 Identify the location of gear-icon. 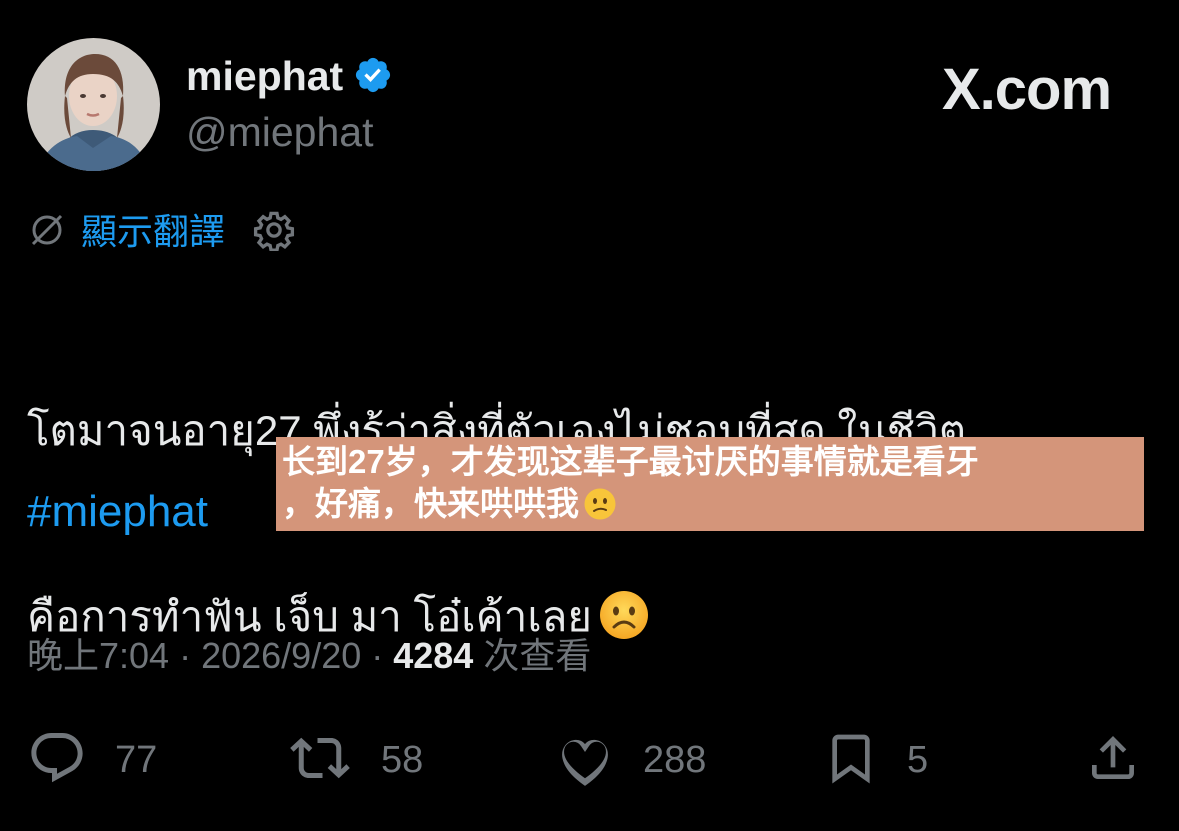
(274, 232).